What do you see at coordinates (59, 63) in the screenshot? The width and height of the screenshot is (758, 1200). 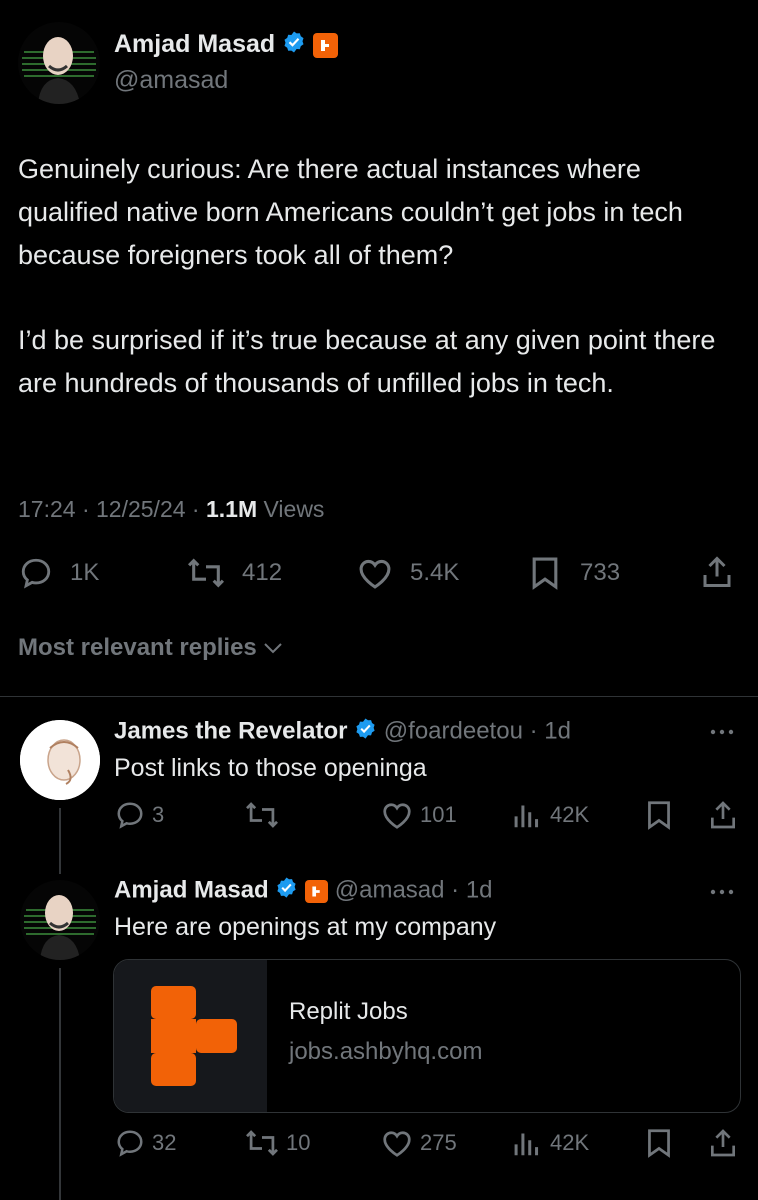 I see `avatar` at bounding box center [59, 63].